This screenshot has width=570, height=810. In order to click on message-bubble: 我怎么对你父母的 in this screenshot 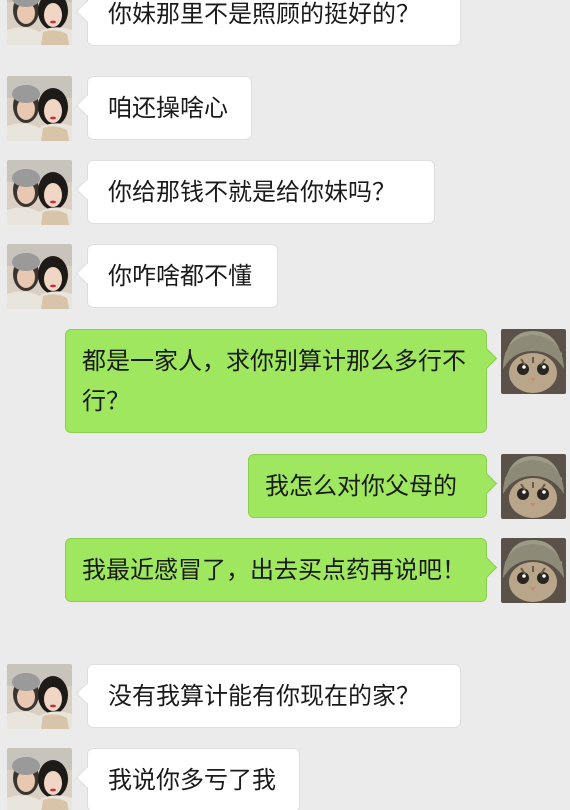, I will do `click(367, 486)`.